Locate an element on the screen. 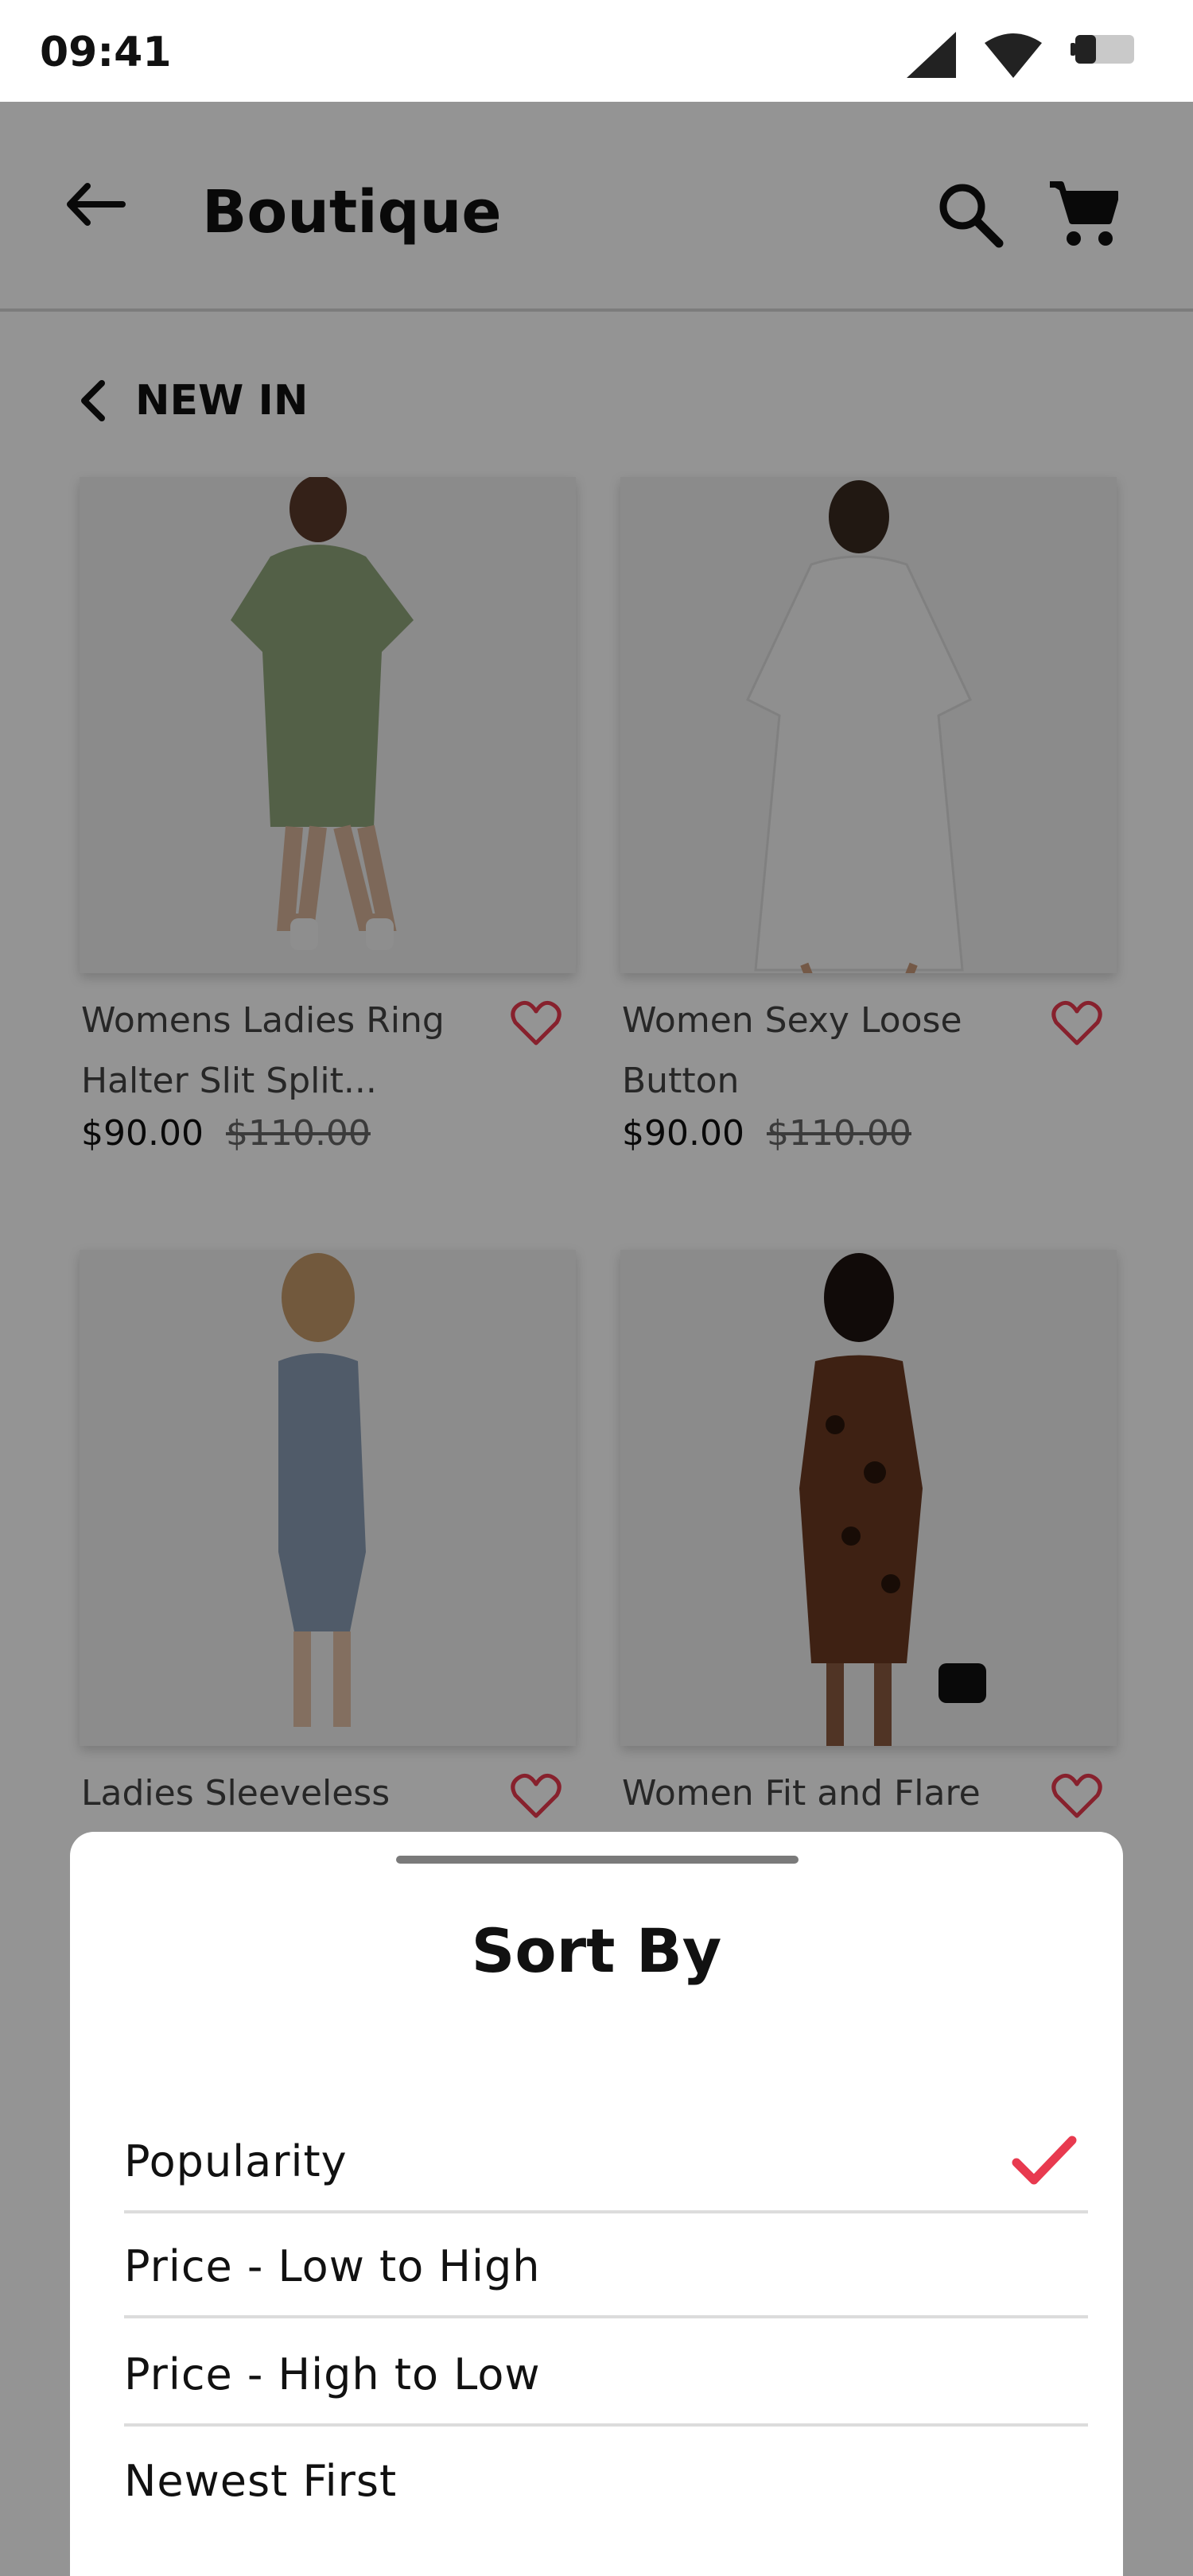 This screenshot has width=1193, height=2576. sort-option-popularity: Popularity is located at coordinates (606, 2163).